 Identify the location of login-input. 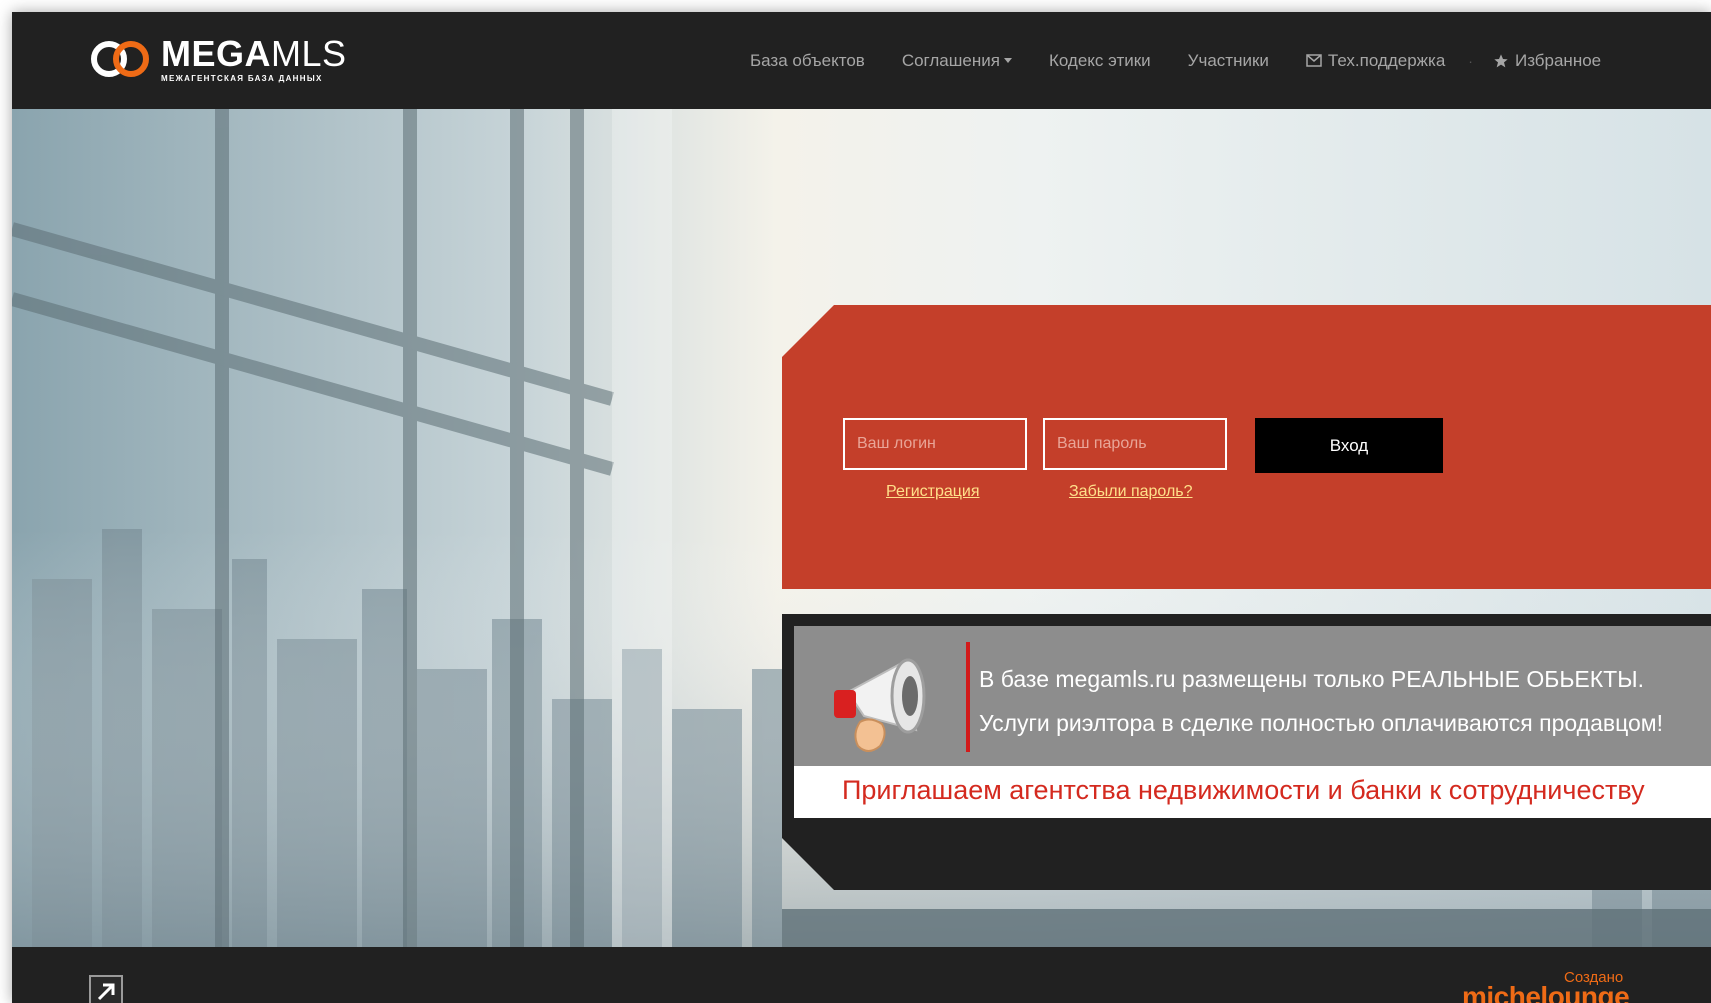
(935, 444).